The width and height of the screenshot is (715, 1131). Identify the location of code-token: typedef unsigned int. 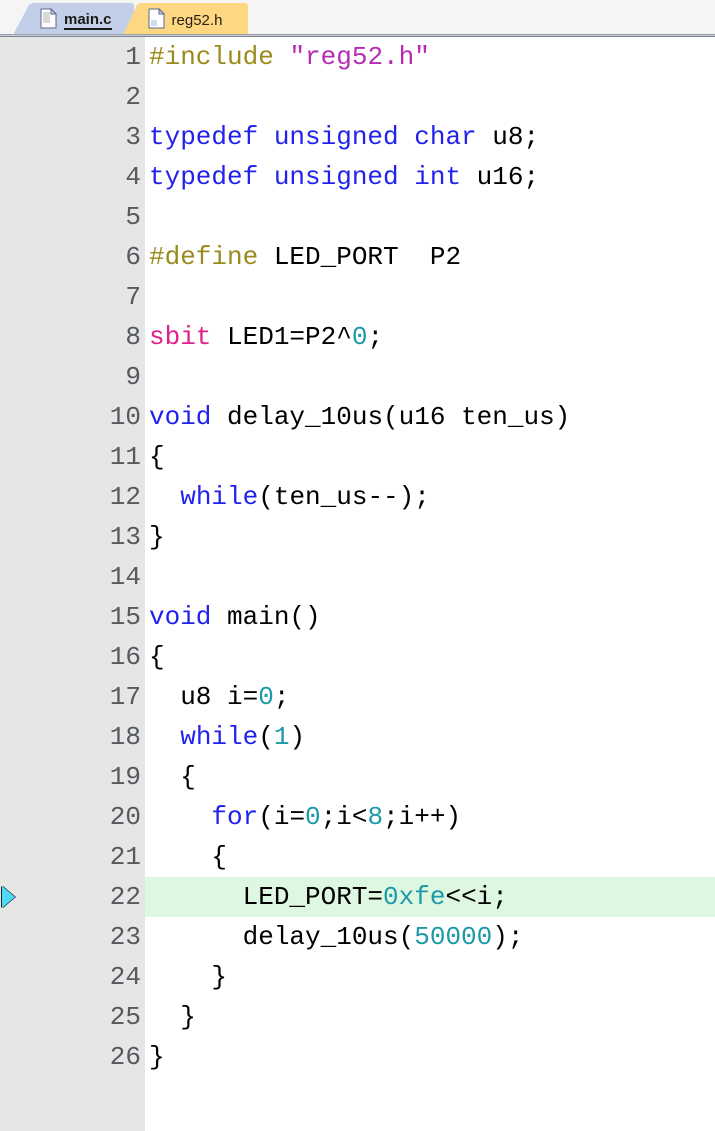
(305, 177).